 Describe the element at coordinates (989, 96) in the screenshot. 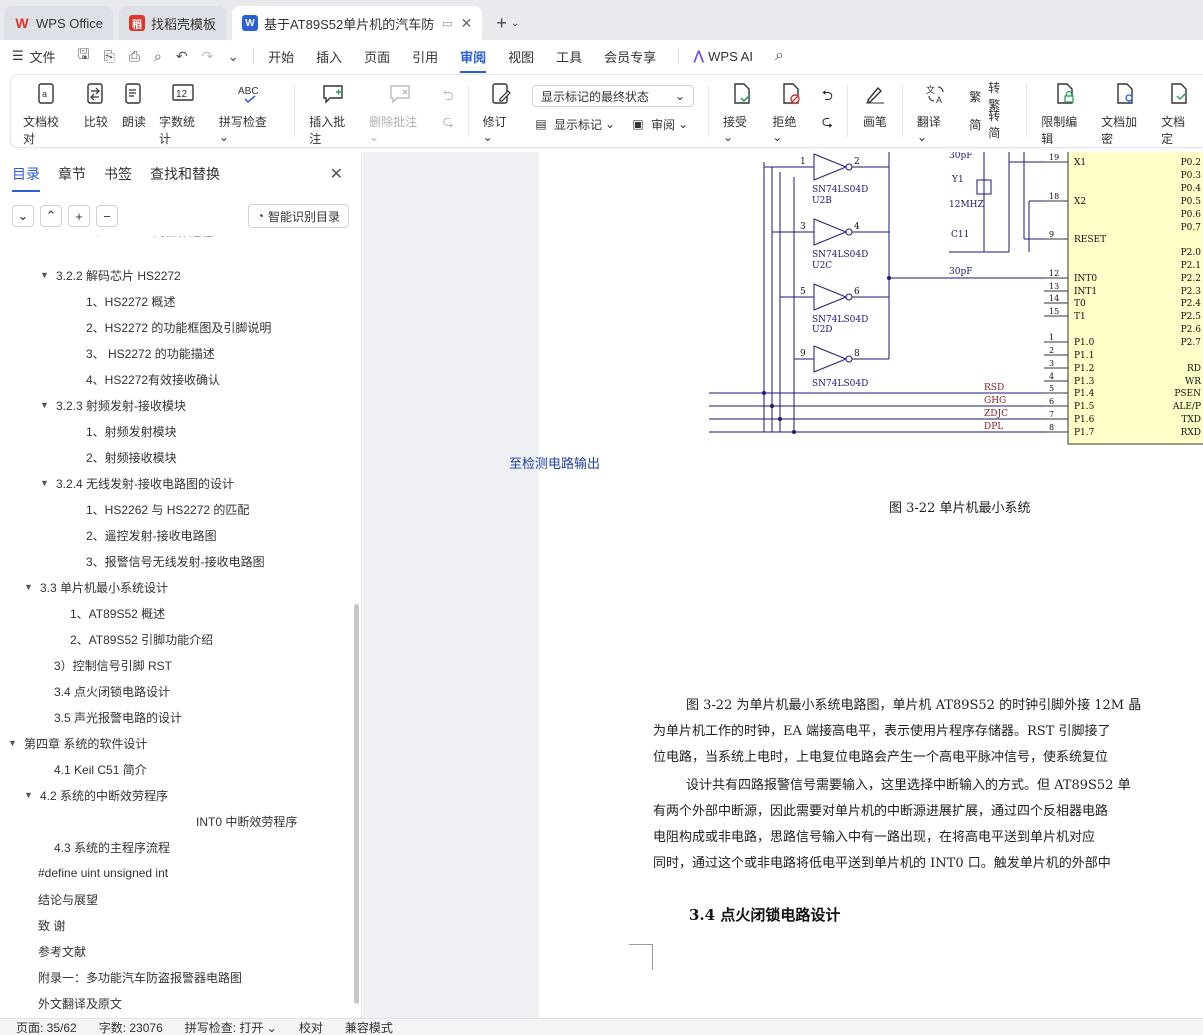

I see `to-traditional-button: 繁 转繁` at that location.